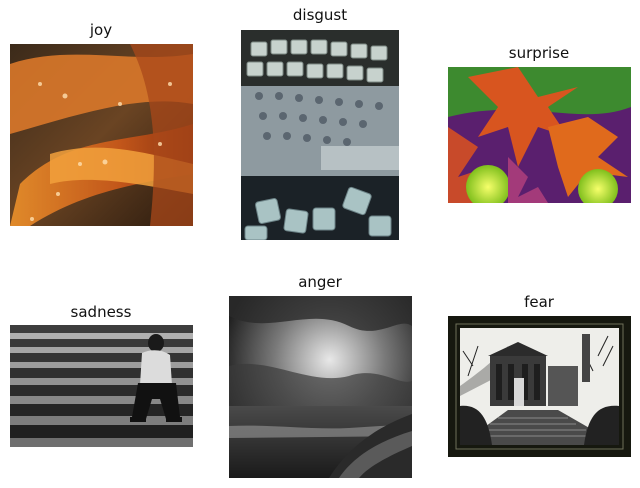 The height and width of the screenshot is (488, 640). Describe the element at coordinates (320, 15) in the screenshot. I see `panel-title-disgust: disgust` at that location.